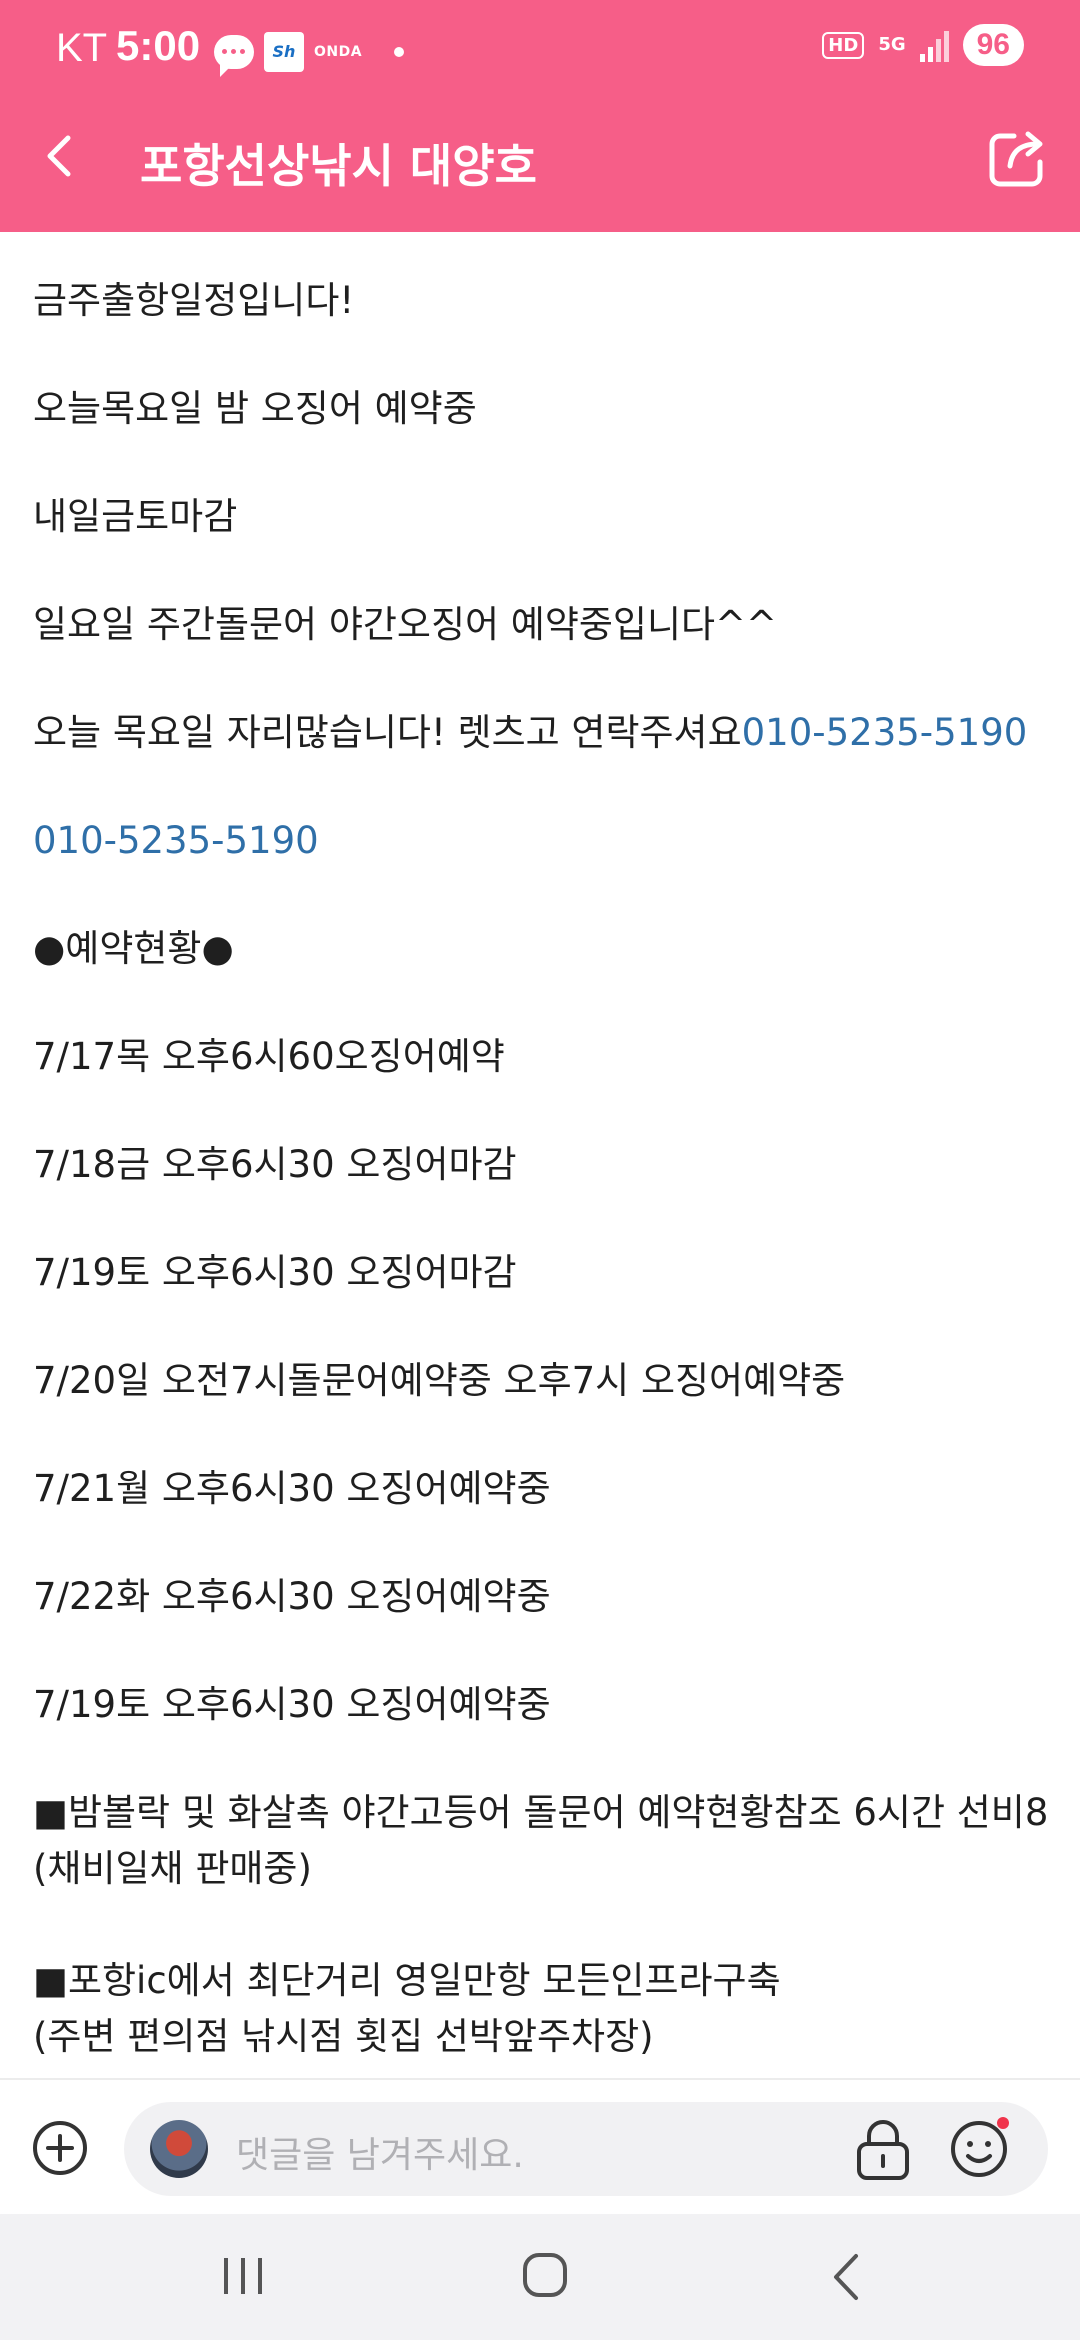 The width and height of the screenshot is (1080, 2340). I want to click on add-attachment-icon, so click(60, 2148).